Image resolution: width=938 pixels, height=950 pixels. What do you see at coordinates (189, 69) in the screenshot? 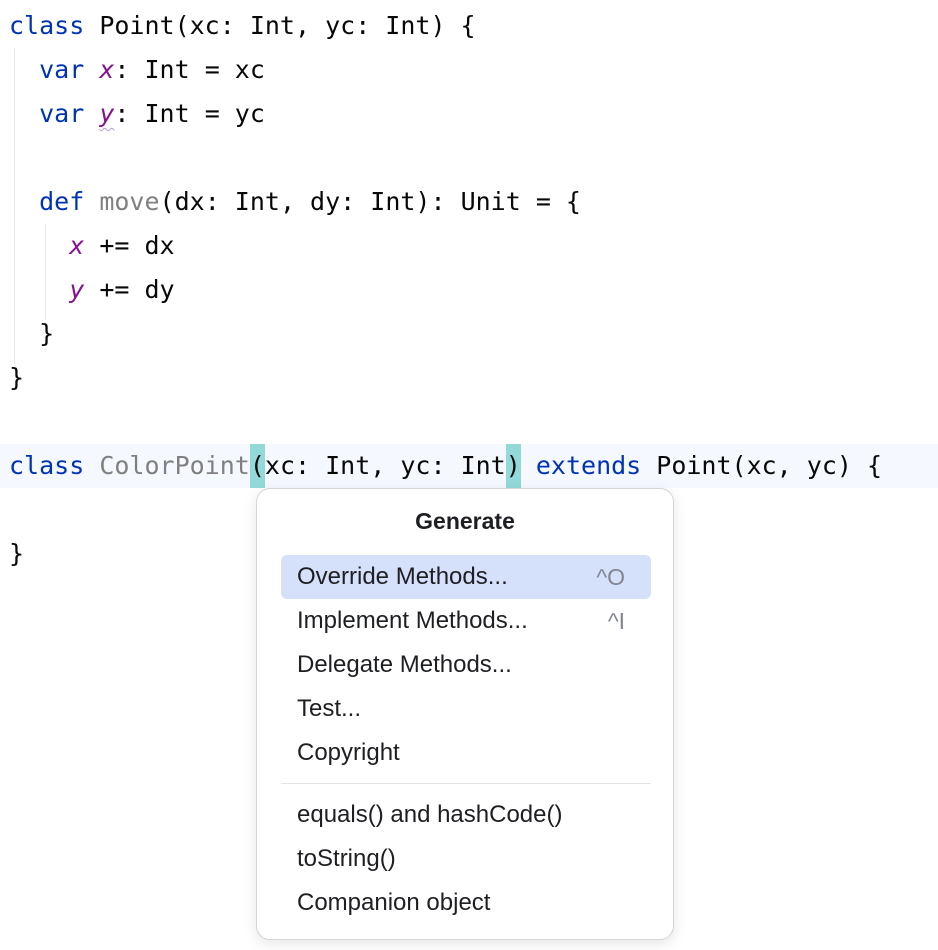
I see `code-text: : Int = xc` at bounding box center [189, 69].